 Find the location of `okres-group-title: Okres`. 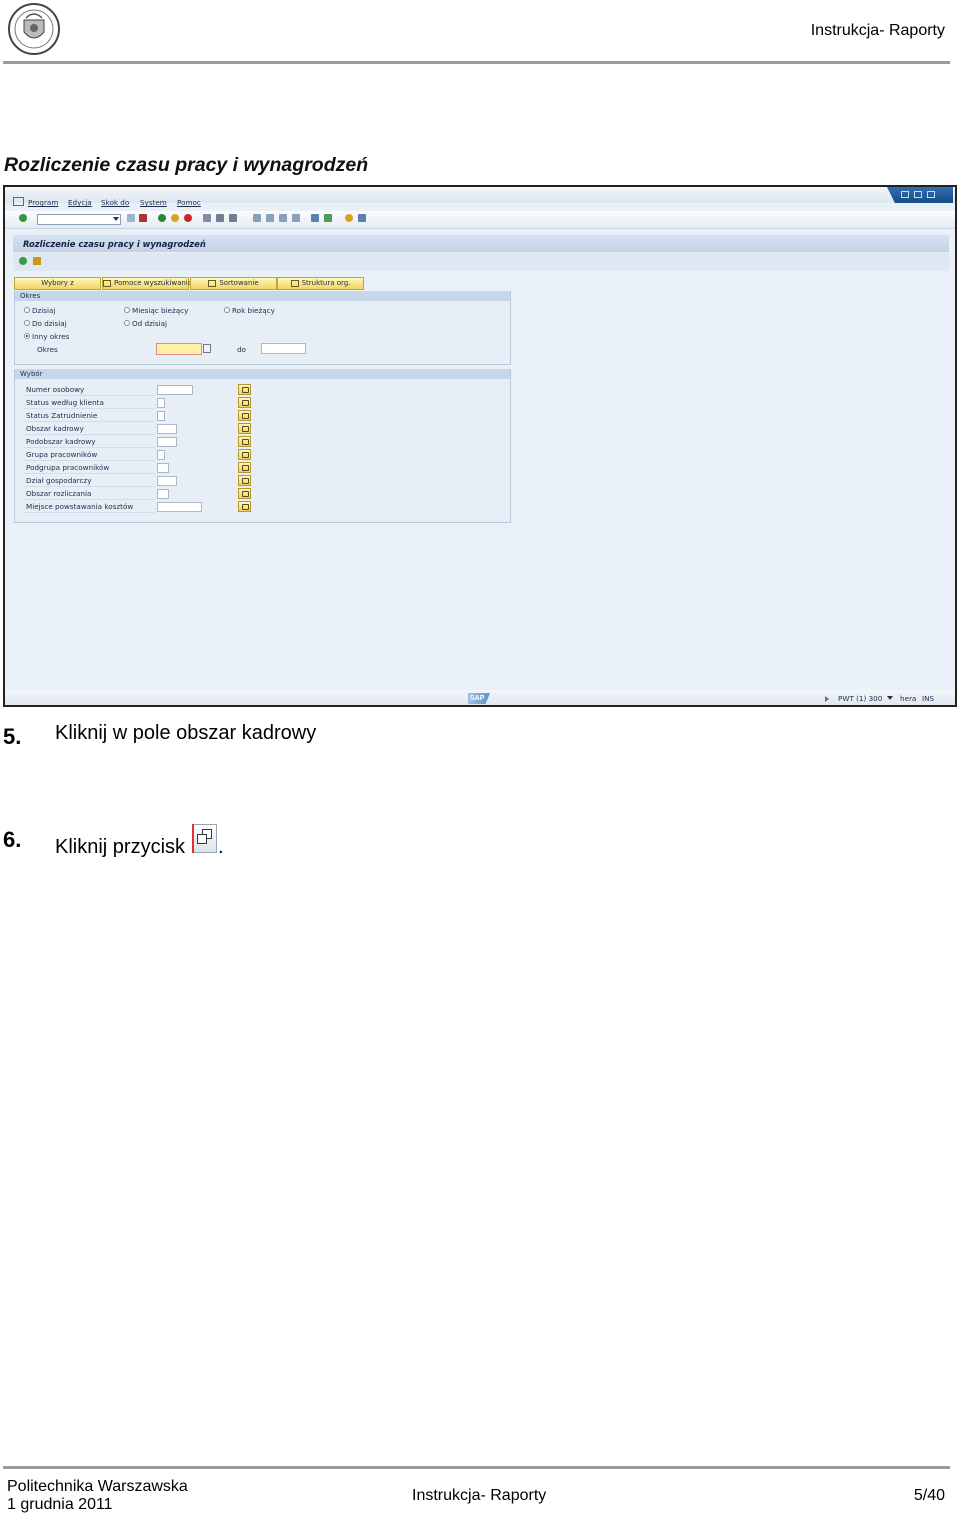

okres-group-title: Okres is located at coordinates (262, 296).